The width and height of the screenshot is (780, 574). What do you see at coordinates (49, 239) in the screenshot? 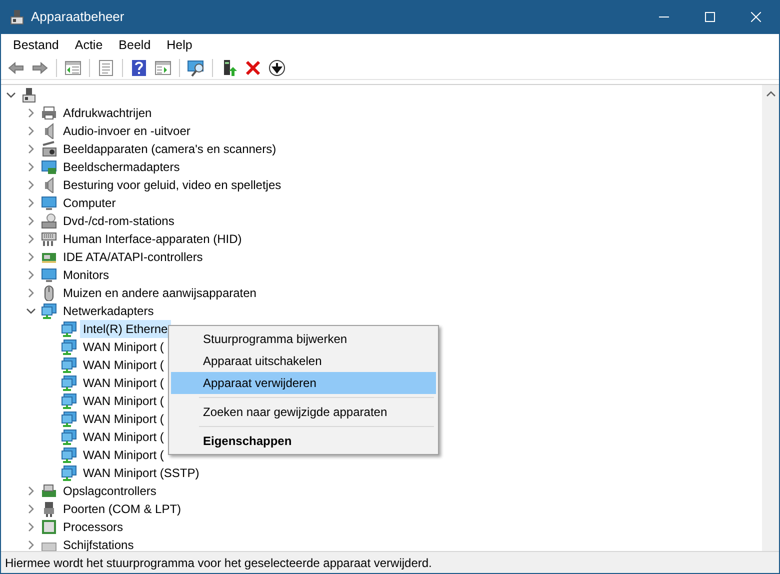
I see `keyboard-icon` at bounding box center [49, 239].